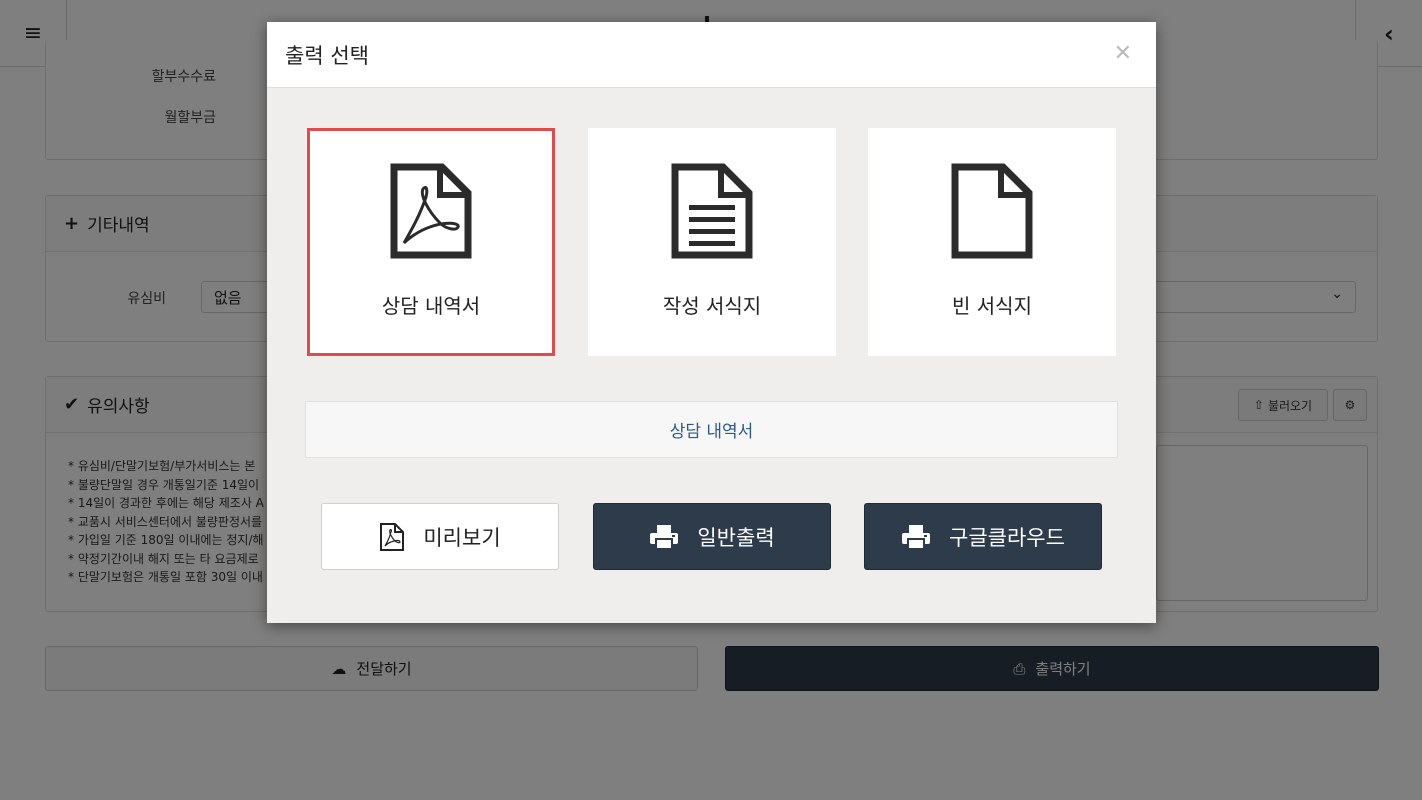 The height and width of the screenshot is (800, 1422). What do you see at coordinates (711, 55) in the screenshot?
I see `modal-header: 출력 선택 ✕` at bounding box center [711, 55].